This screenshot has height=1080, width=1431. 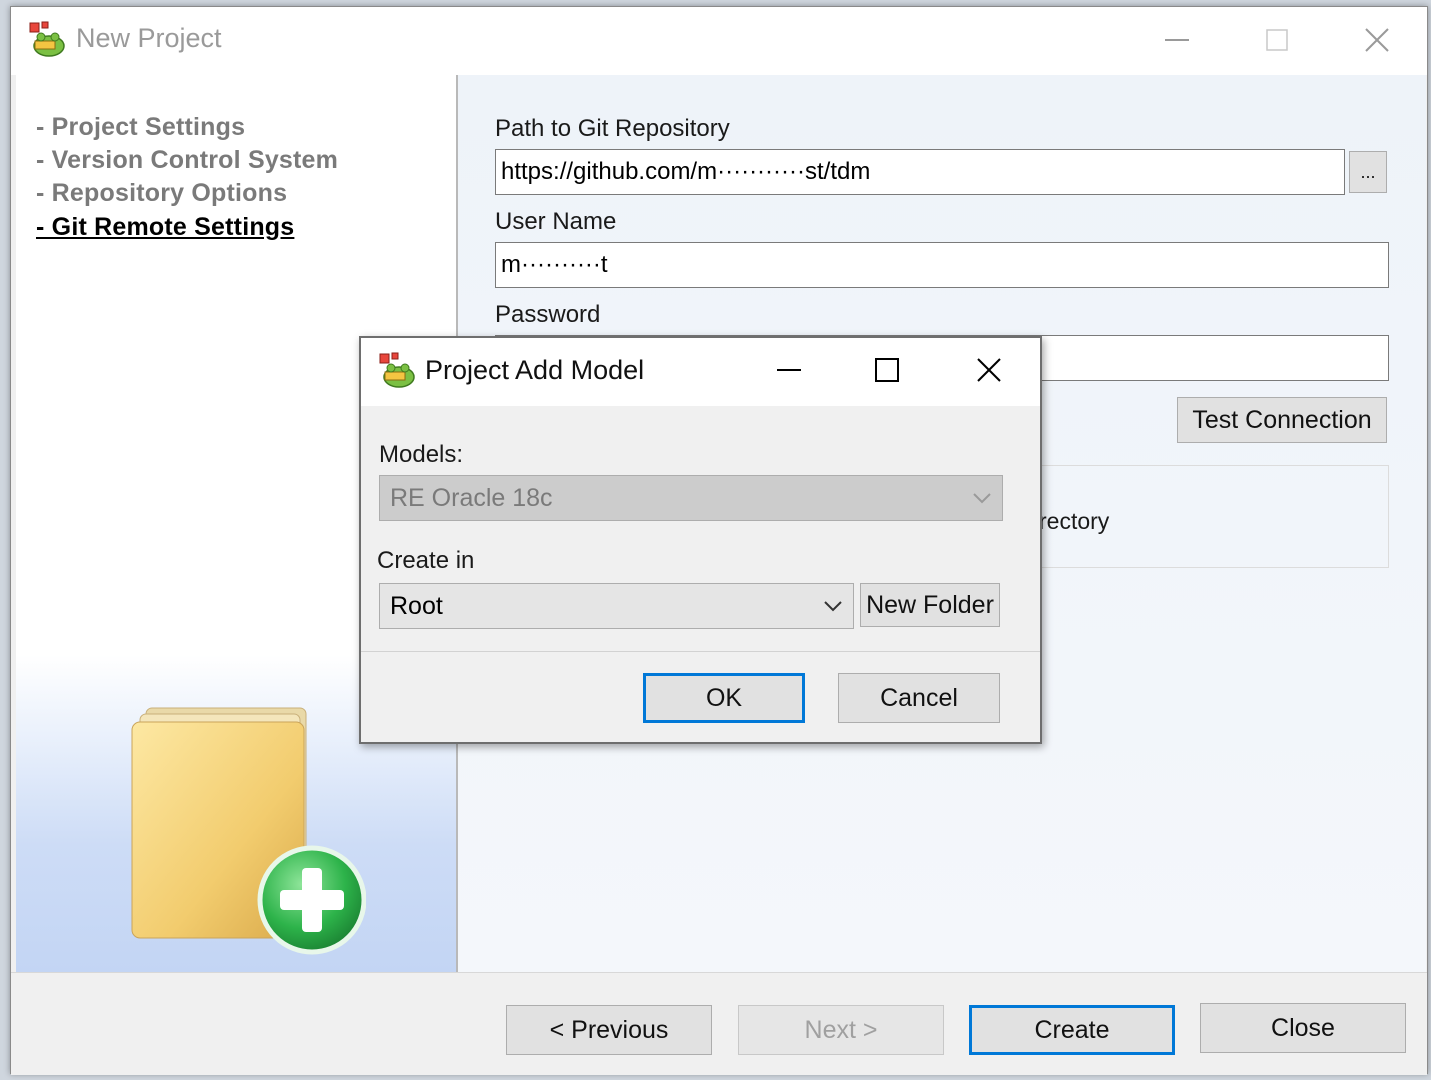 I want to click on title-bar: New Project, so click(x=719, y=41).